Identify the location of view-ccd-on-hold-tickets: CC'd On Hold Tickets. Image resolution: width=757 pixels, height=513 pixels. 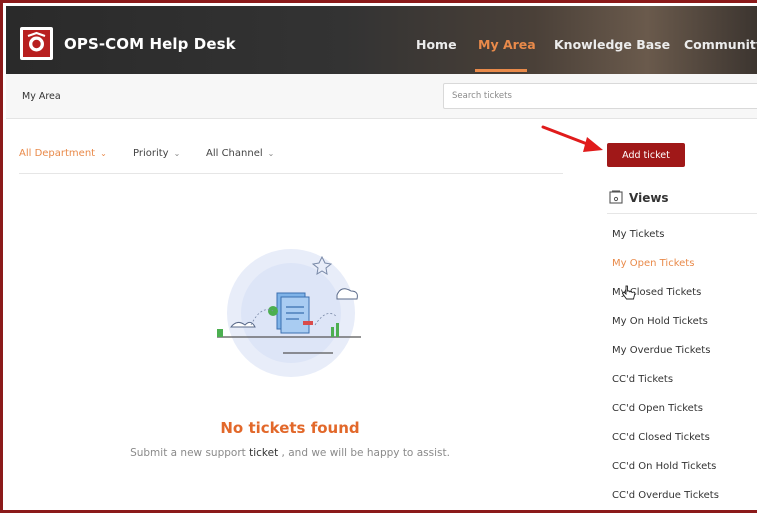
(664, 466).